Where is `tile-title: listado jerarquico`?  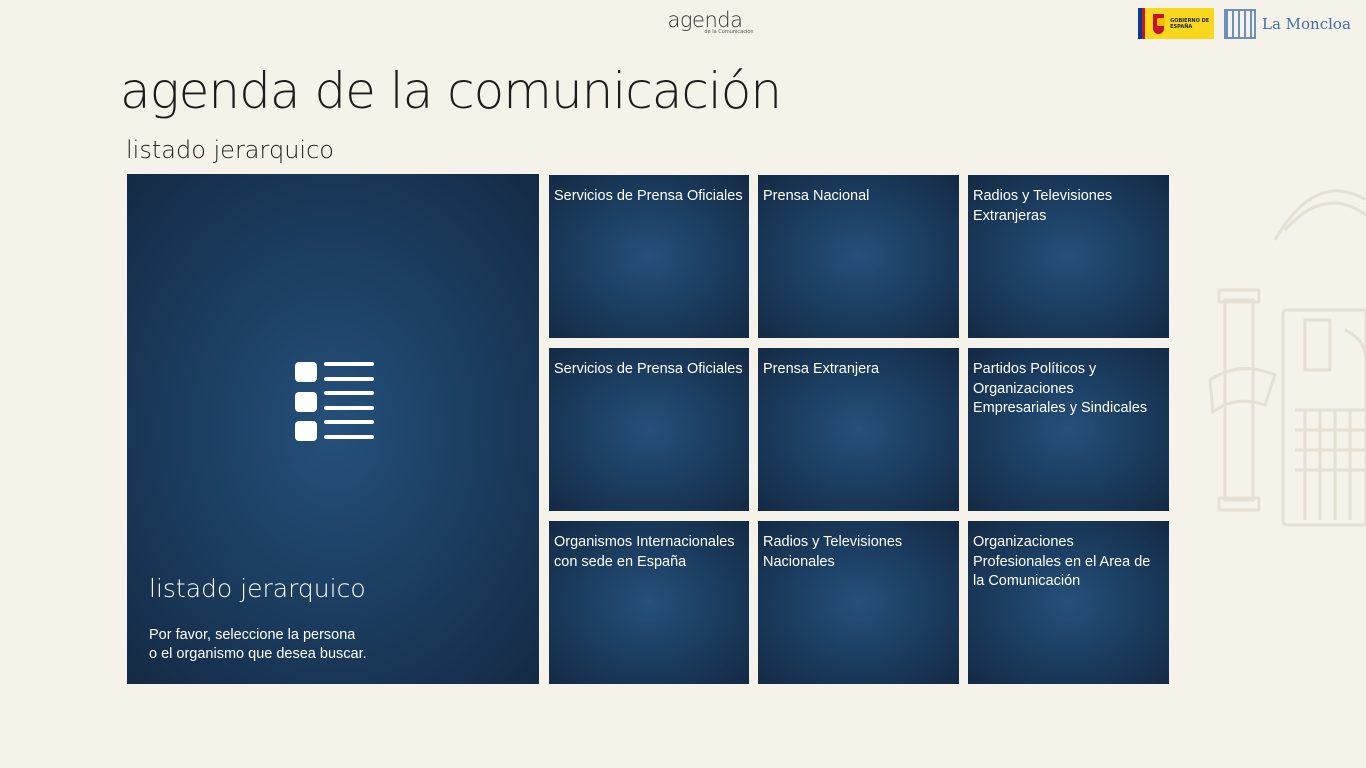 tile-title: listado jerarquico is located at coordinates (257, 588).